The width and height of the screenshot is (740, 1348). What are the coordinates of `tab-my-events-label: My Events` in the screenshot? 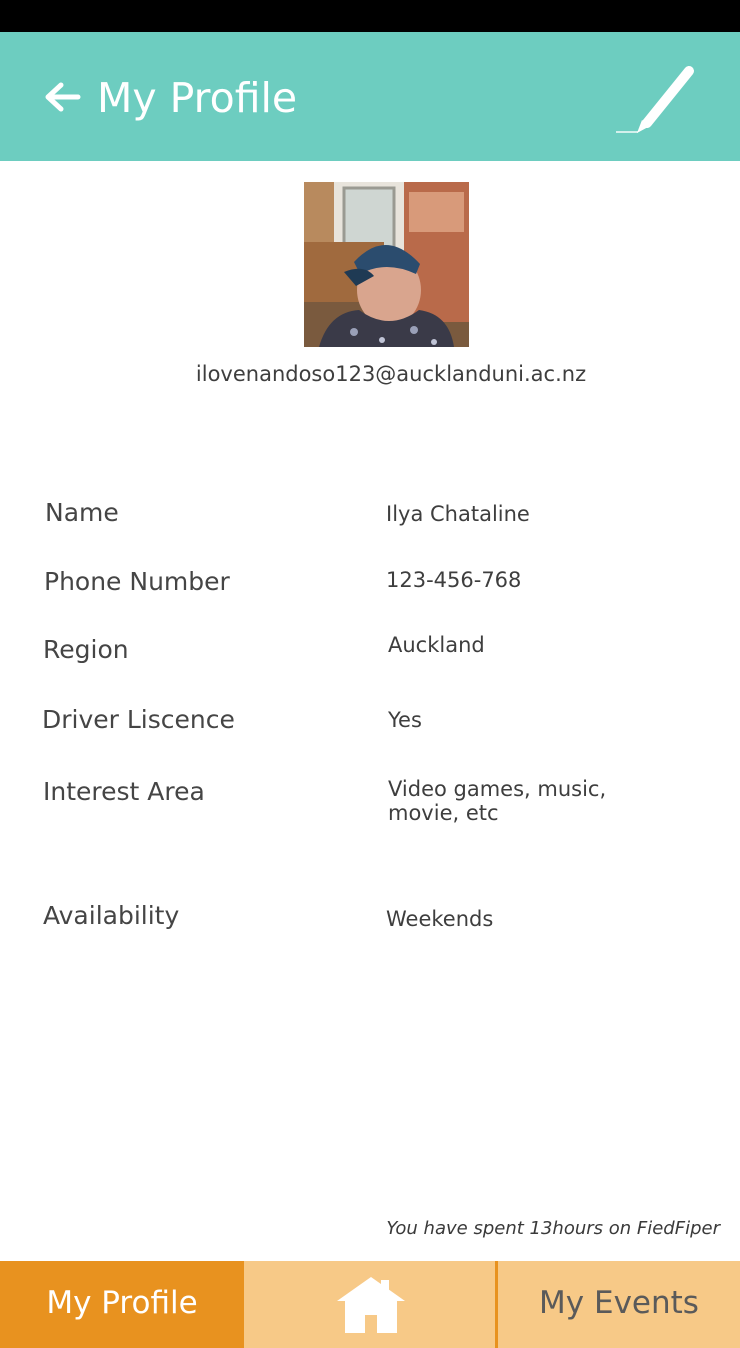 It's located at (619, 1303).